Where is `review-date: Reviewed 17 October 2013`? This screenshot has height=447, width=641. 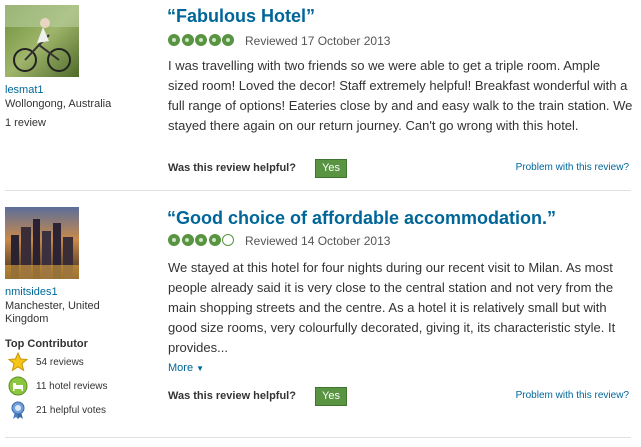 review-date: Reviewed 17 October 2013 is located at coordinates (318, 41).